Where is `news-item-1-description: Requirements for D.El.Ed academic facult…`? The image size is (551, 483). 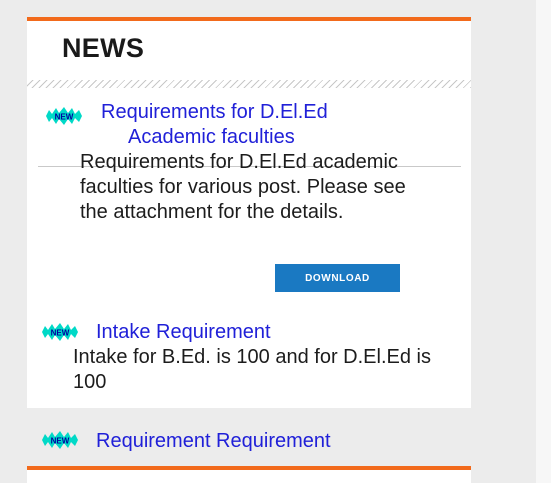 news-item-1-description: Requirements for D.El.Ed academic facult… is located at coordinates (243, 187).